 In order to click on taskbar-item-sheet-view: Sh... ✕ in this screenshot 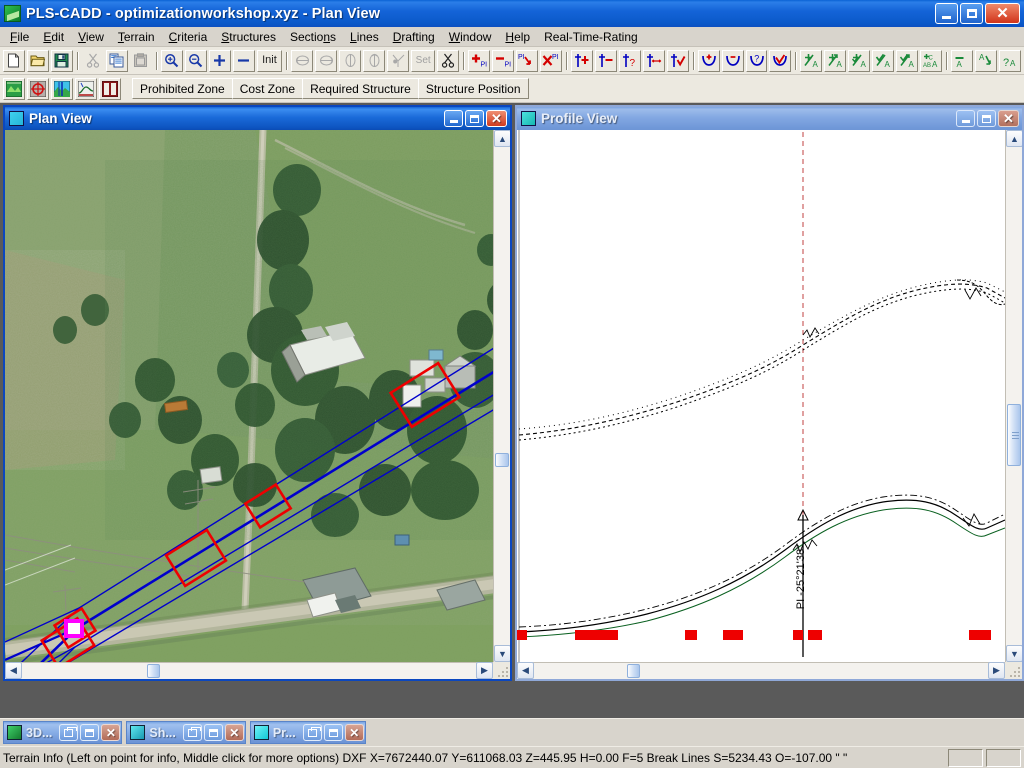, I will do `click(186, 732)`.